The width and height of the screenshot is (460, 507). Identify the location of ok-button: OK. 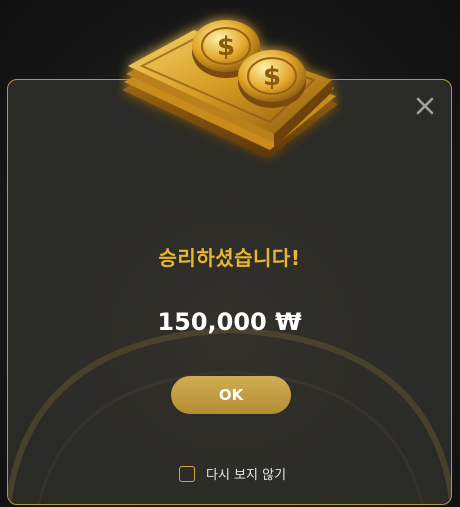
(231, 395).